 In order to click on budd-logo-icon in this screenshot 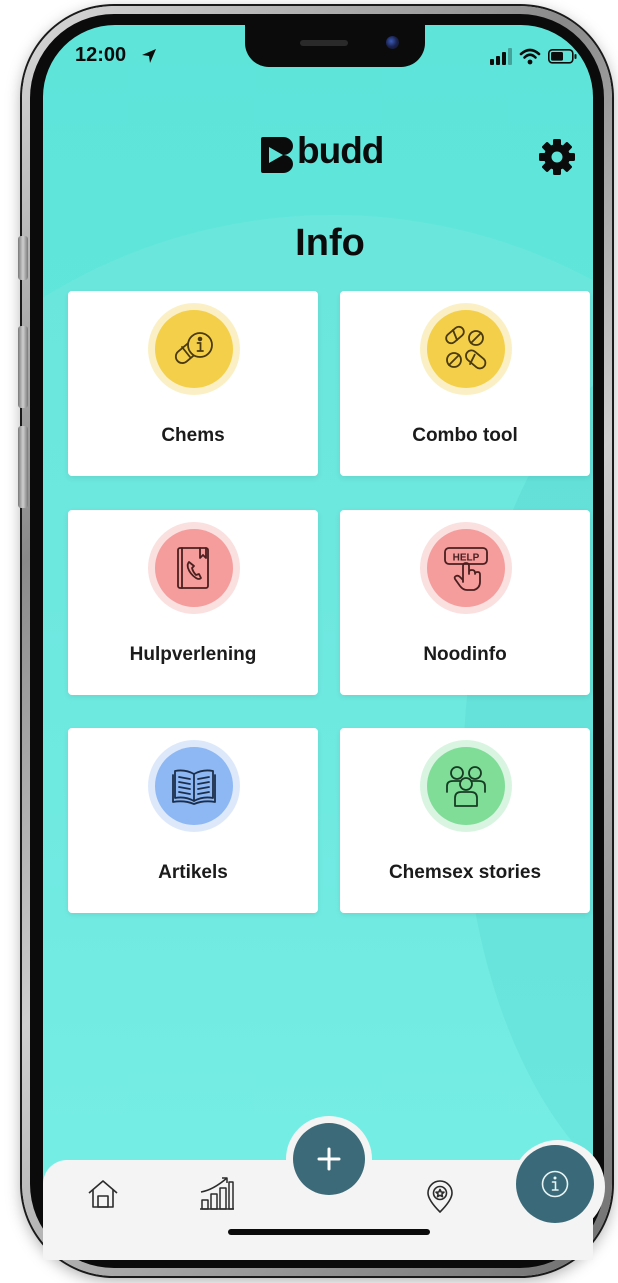, I will do `click(277, 155)`.